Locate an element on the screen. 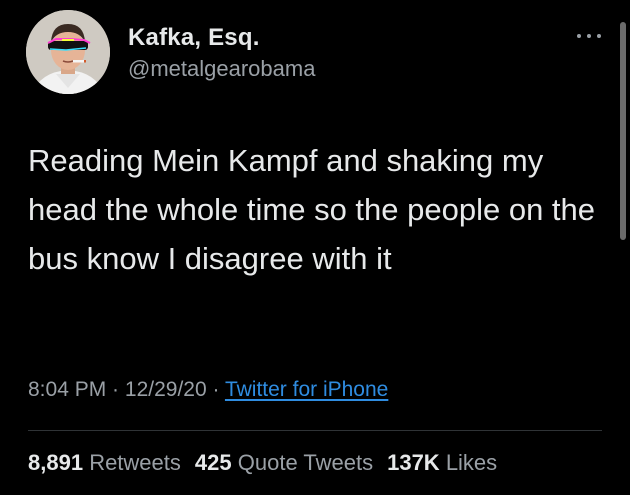  more-options-icon is located at coordinates (589, 36).